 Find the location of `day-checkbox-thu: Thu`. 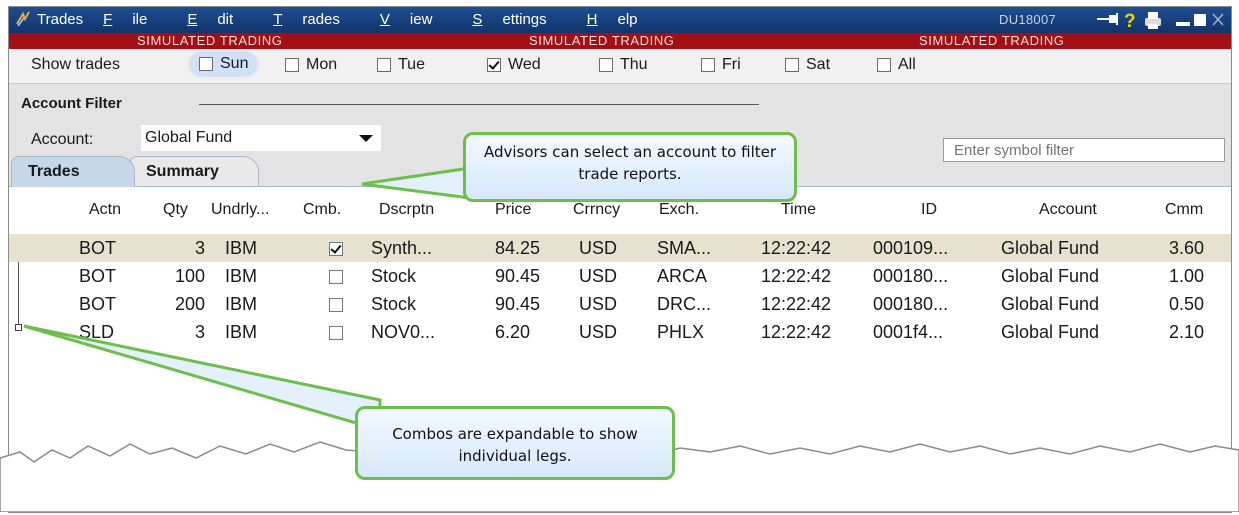

day-checkbox-thu: Thu is located at coordinates (623, 65).